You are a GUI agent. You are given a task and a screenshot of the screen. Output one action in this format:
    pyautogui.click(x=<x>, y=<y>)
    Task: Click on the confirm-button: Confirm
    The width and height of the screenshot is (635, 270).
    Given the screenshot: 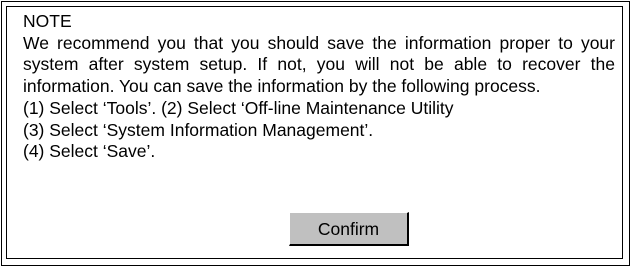 What is the action you would take?
    pyautogui.click(x=349, y=229)
    